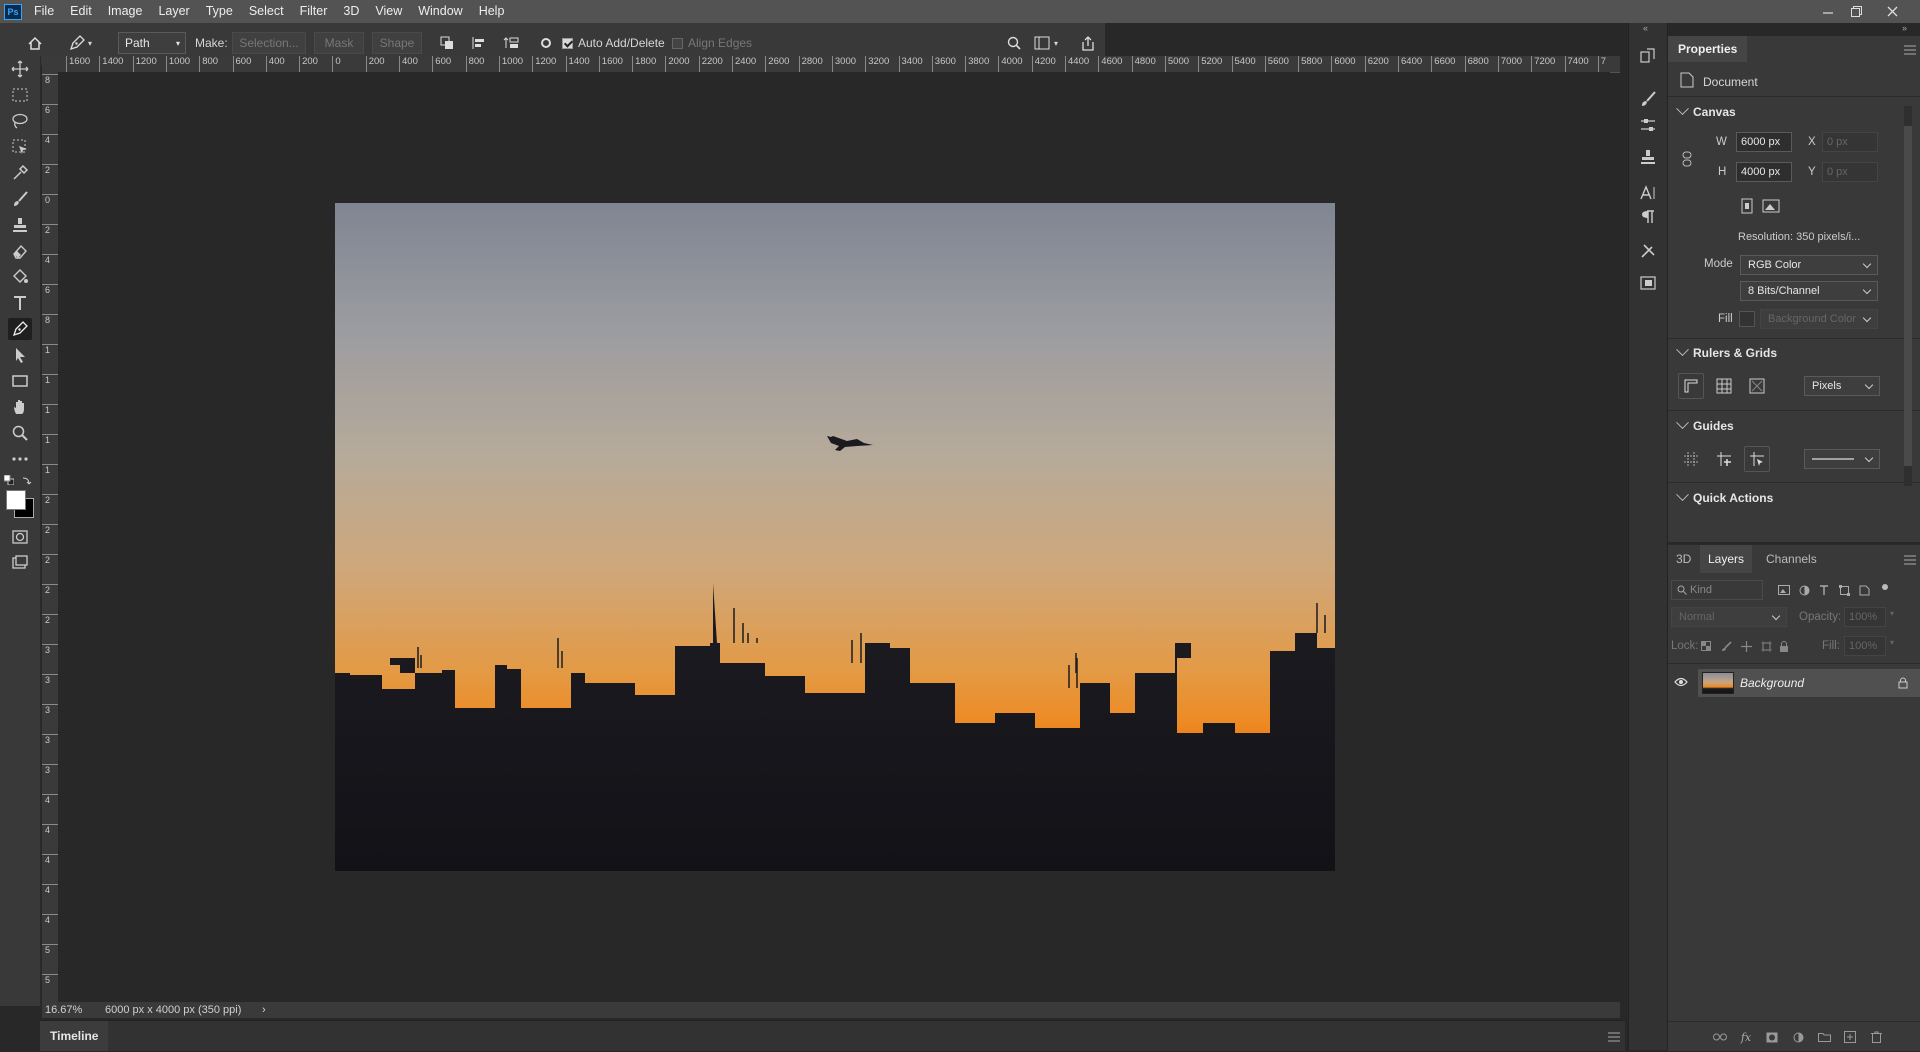 This screenshot has width=1920, height=1052. I want to click on object-selection-tool-icon, so click(20, 147).